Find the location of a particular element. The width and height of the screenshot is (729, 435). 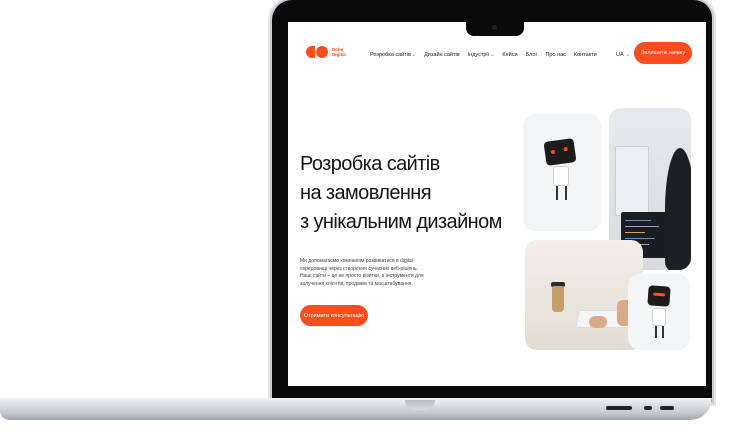

port-sd is located at coordinates (619, 408).